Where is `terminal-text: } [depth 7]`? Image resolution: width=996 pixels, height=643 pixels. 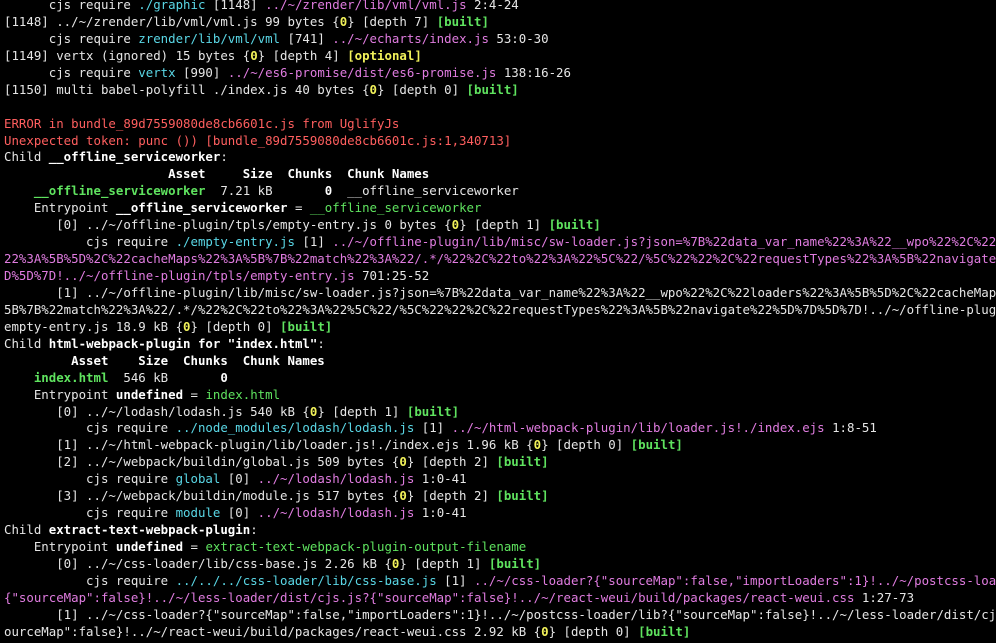 terminal-text: } [depth 7] is located at coordinates (392, 21).